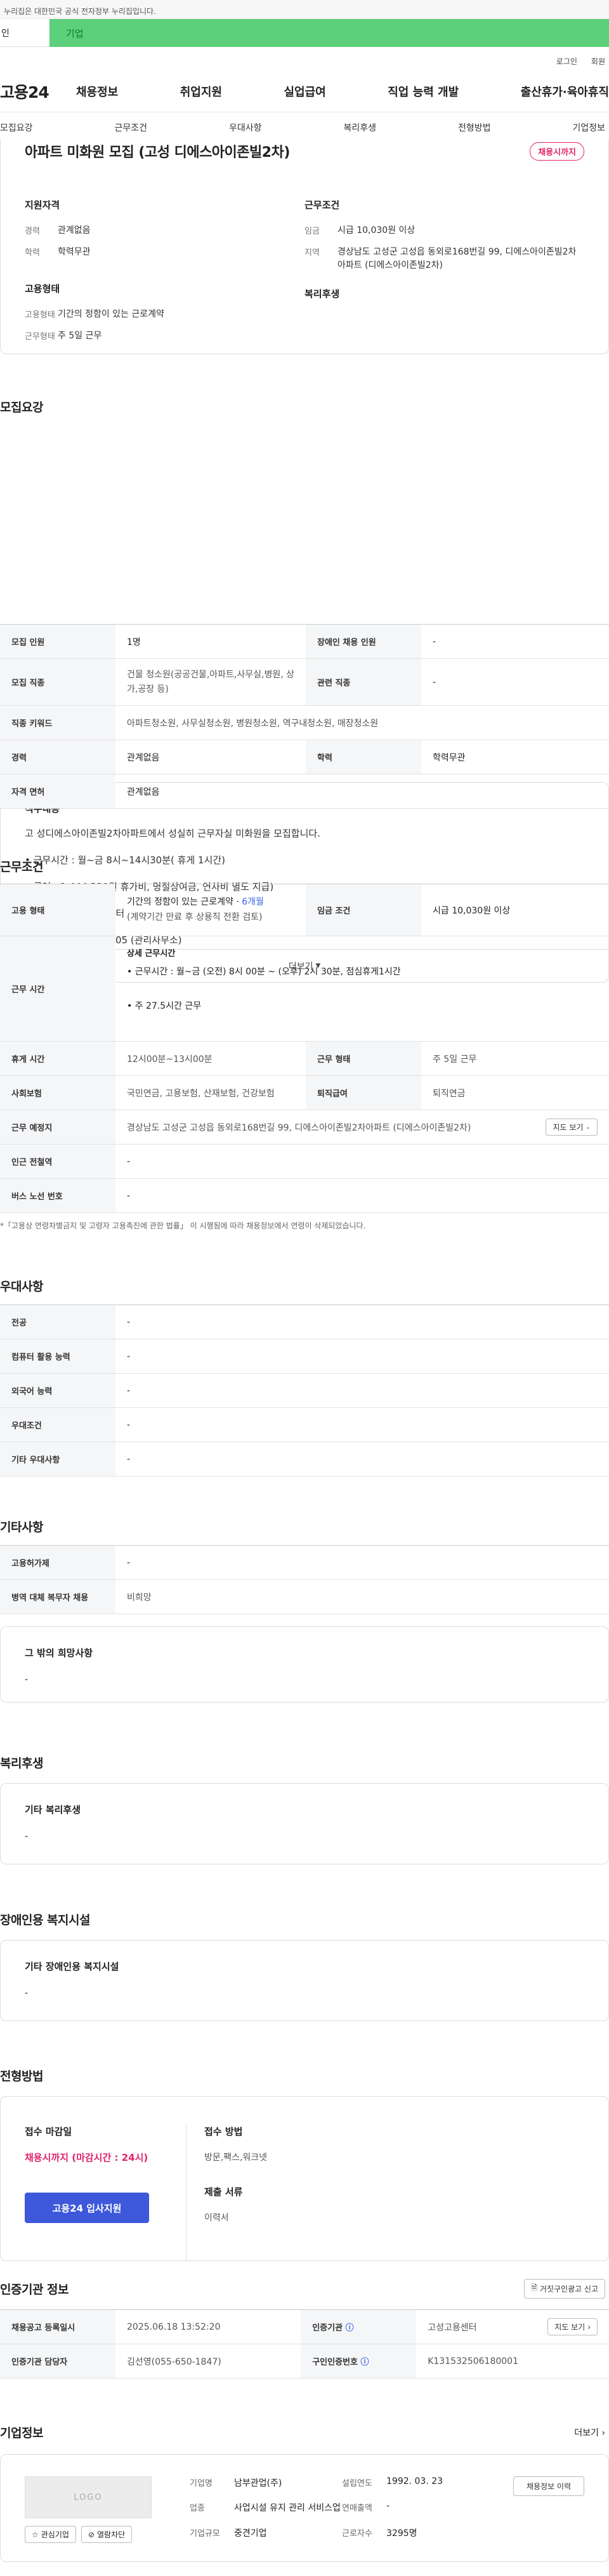  Describe the element at coordinates (305, 91) in the screenshot. I see `menu-item-unemployment-benefit: 실업급여` at that location.